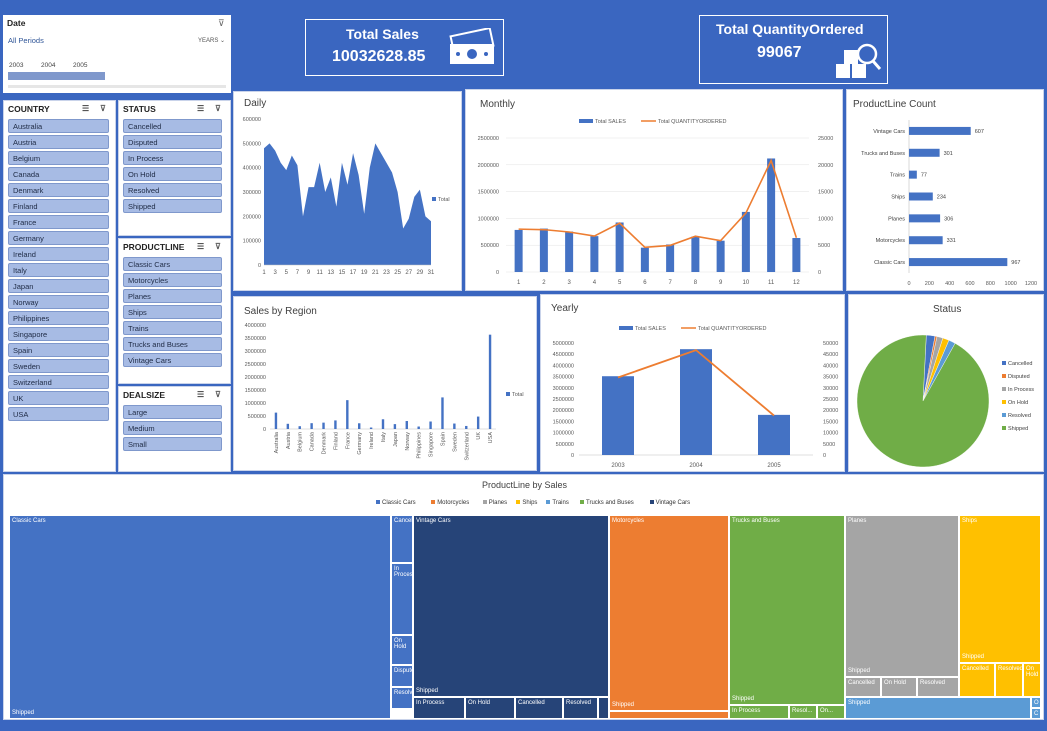  What do you see at coordinates (172, 296) in the screenshot?
I see `productline-item-planes: Planes` at bounding box center [172, 296].